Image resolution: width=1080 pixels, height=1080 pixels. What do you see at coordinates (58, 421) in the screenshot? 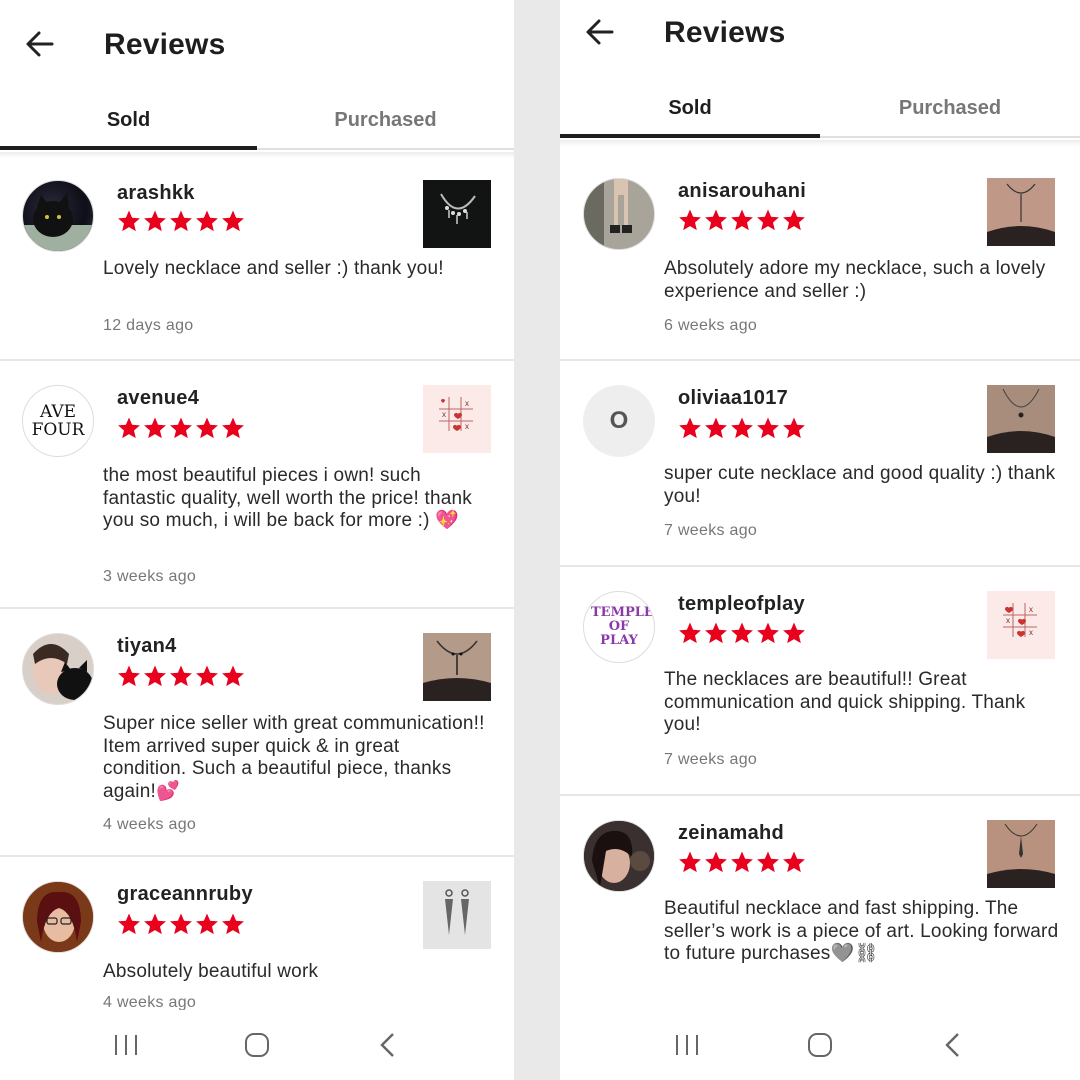
I see `avatar: AVE FOUR` at bounding box center [58, 421].